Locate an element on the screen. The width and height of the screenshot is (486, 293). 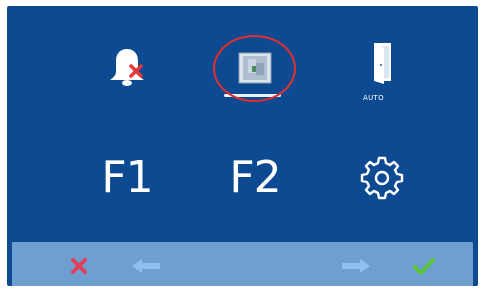
gear-icon is located at coordinates (382, 178).